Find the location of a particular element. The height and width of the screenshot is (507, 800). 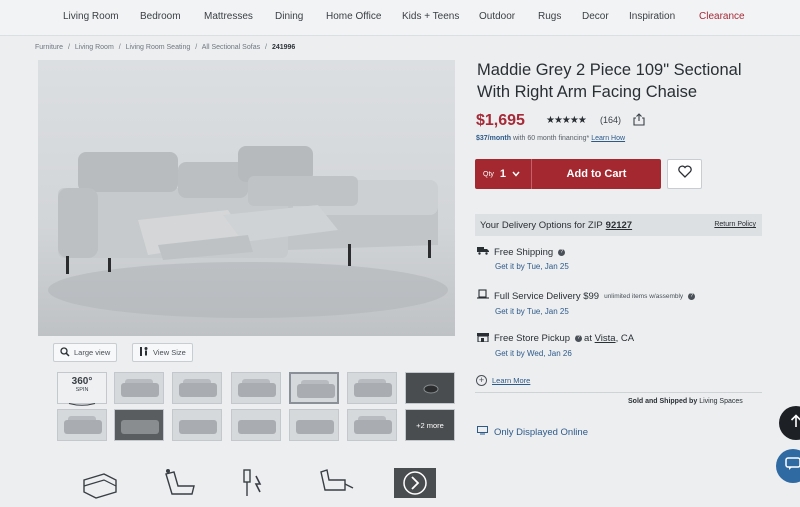

qty-value: 1 is located at coordinates (503, 174).